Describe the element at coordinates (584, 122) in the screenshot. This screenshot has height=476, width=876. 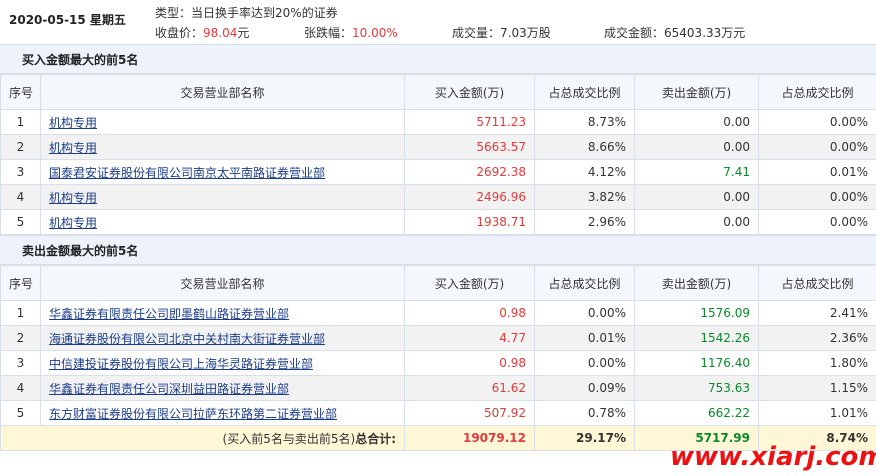
I see `buy-pct: 8.73%` at that location.